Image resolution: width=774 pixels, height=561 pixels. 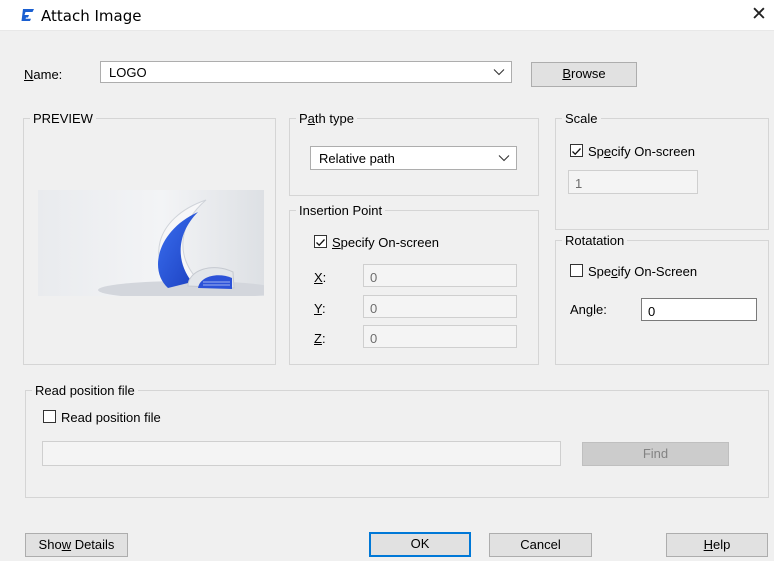 What do you see at coordinates (357, 158) in the screenshot?
I see `path-type-value: Relative path` at bounding box center [357, 158].